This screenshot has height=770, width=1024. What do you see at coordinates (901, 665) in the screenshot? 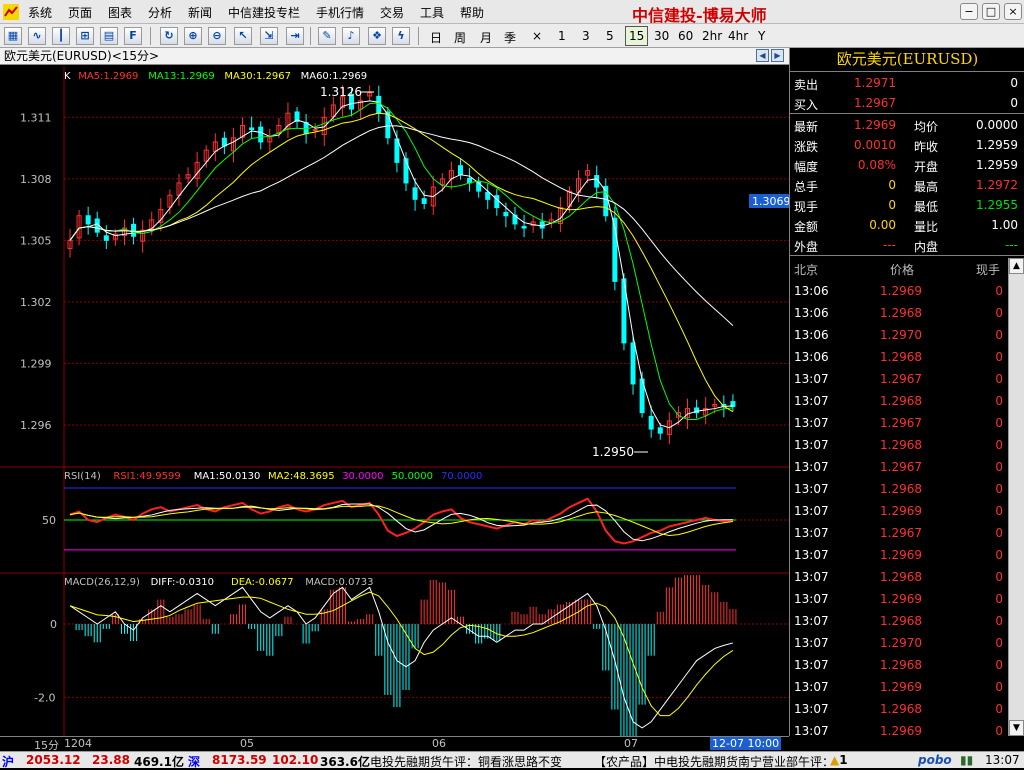
I see `tick-price: 1.2968` at bounding box center [901, 665].